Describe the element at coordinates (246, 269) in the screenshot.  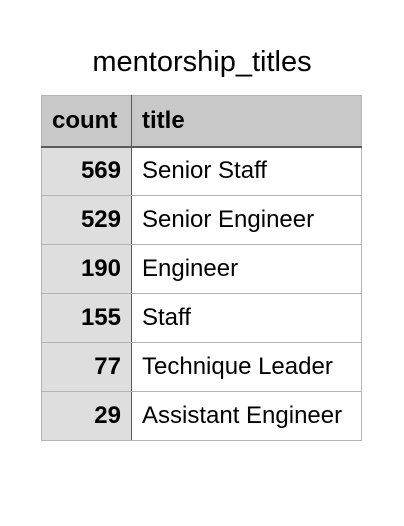
I see `title-cell: Engineer` at that location.